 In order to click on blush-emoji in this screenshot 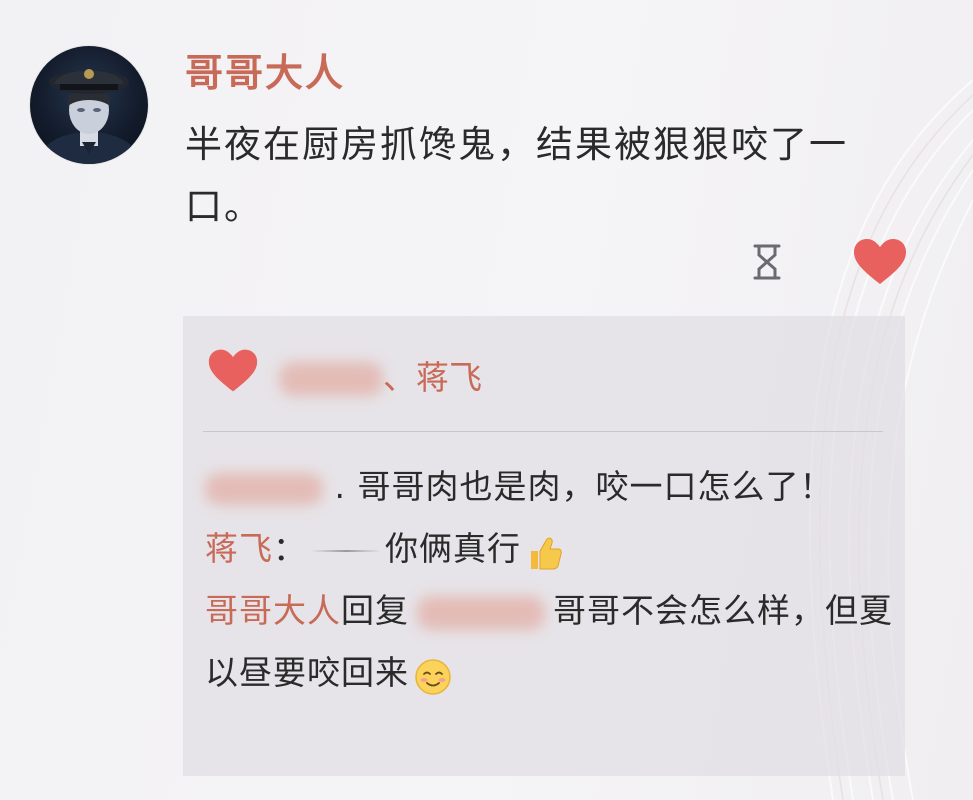, I will do `click(433, 675)`.